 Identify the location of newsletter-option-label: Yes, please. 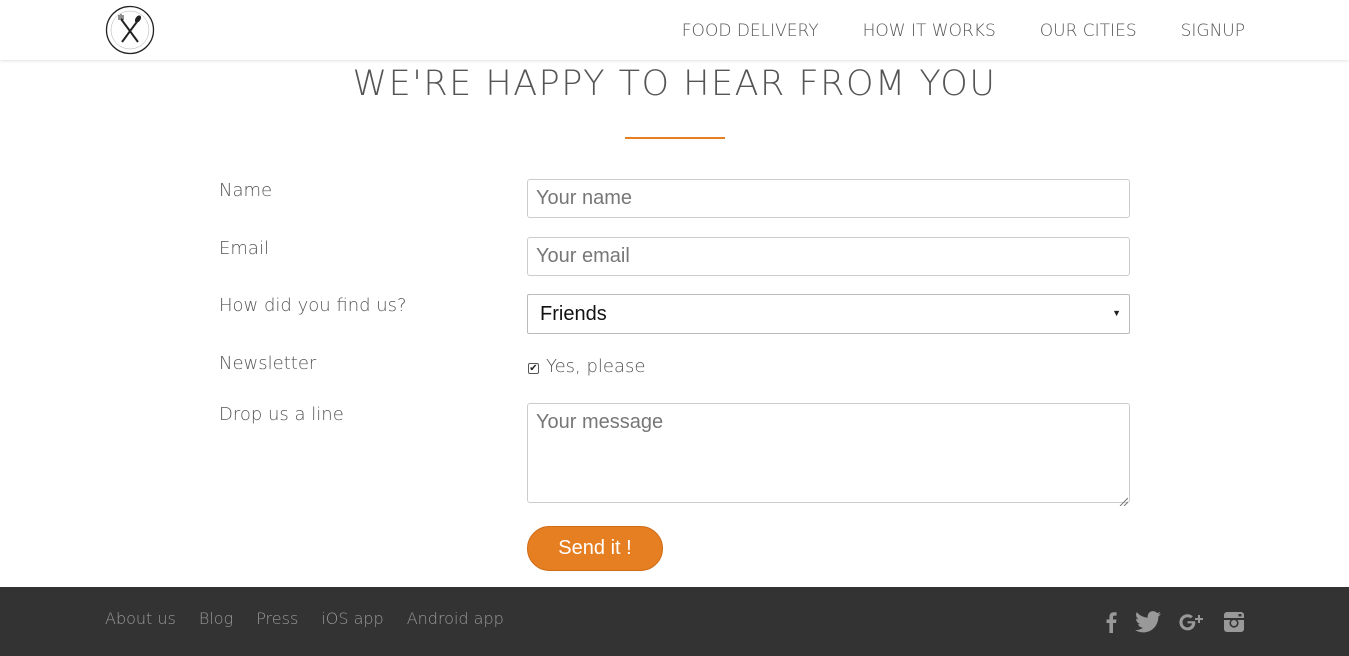
(595, 366).